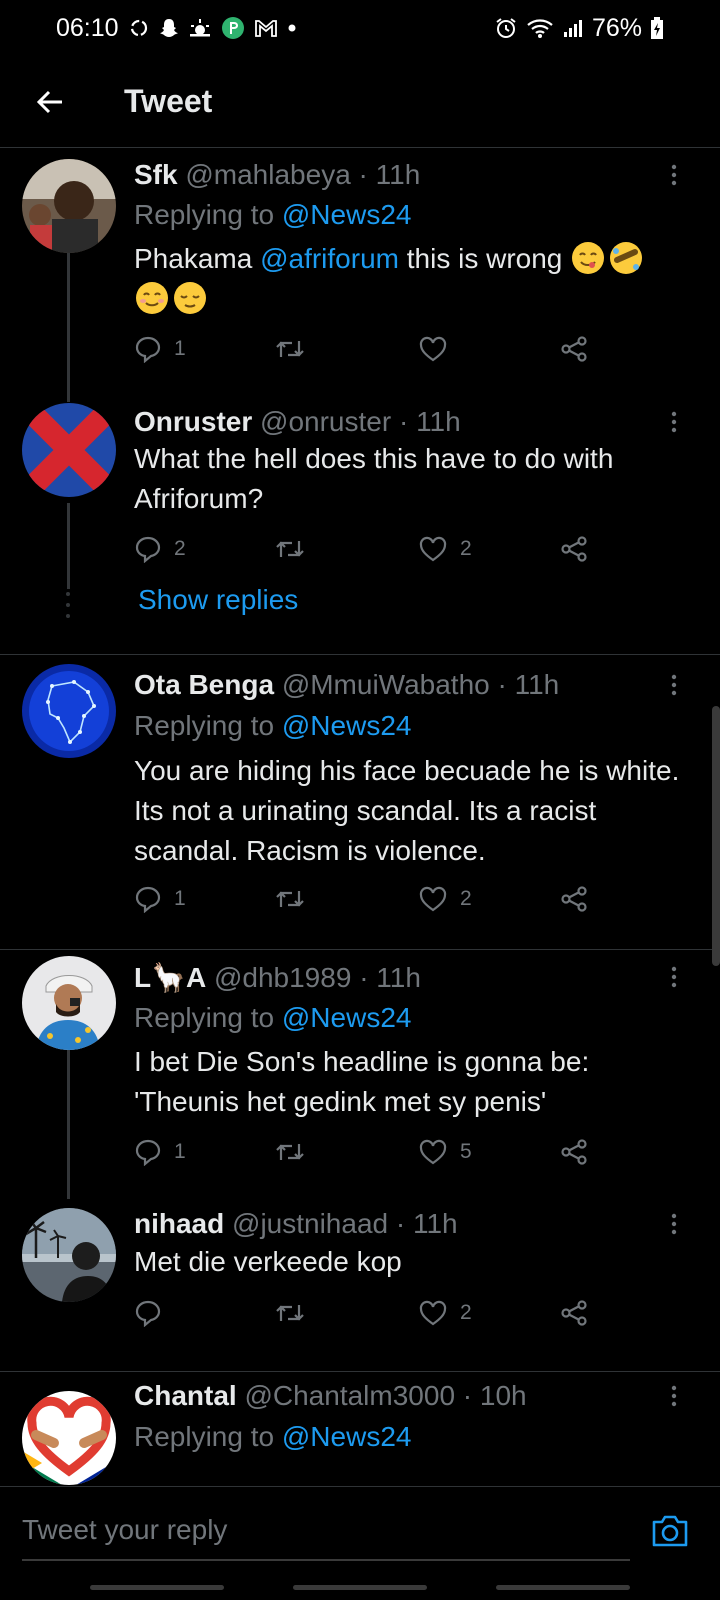 Image resolution: width=720 pixels, height=1600 pixels. What do you see at coordinates (290, 549) in the screenshot?
I see `retweet-icon` at bounding box center [290, 549].